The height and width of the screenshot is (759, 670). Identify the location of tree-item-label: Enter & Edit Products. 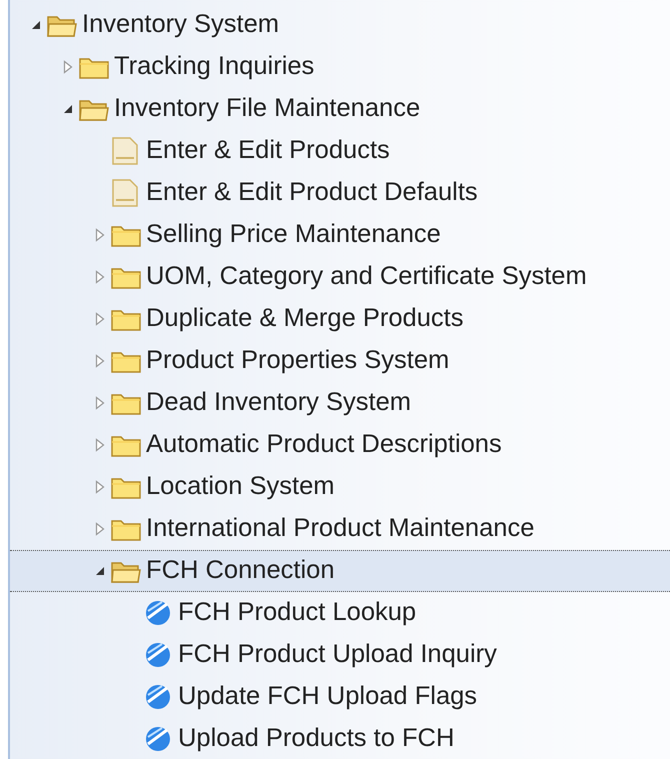
(268, 151).